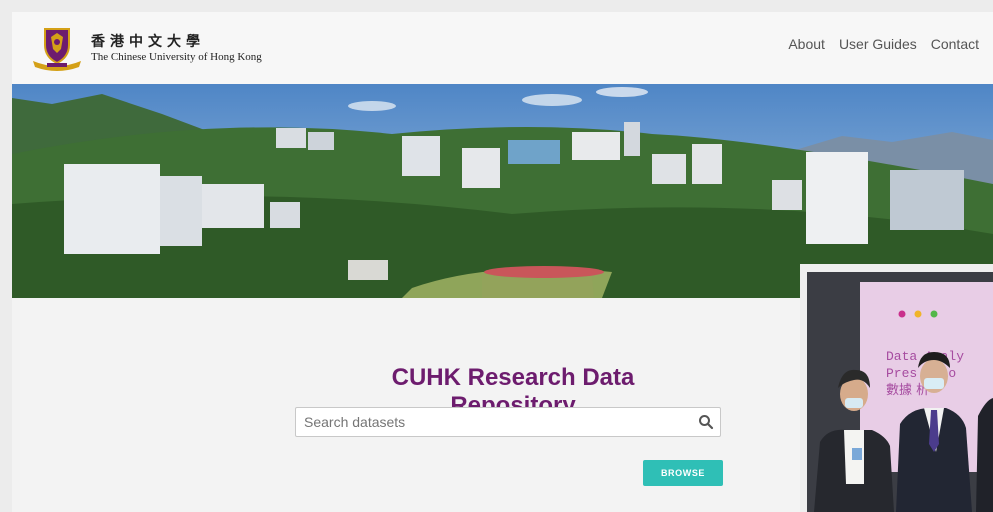 The height and width of the screenshot is (512, 993). Describe the element at coordinates (706, 422) in the screenshot. I see `search-icon` at that location.